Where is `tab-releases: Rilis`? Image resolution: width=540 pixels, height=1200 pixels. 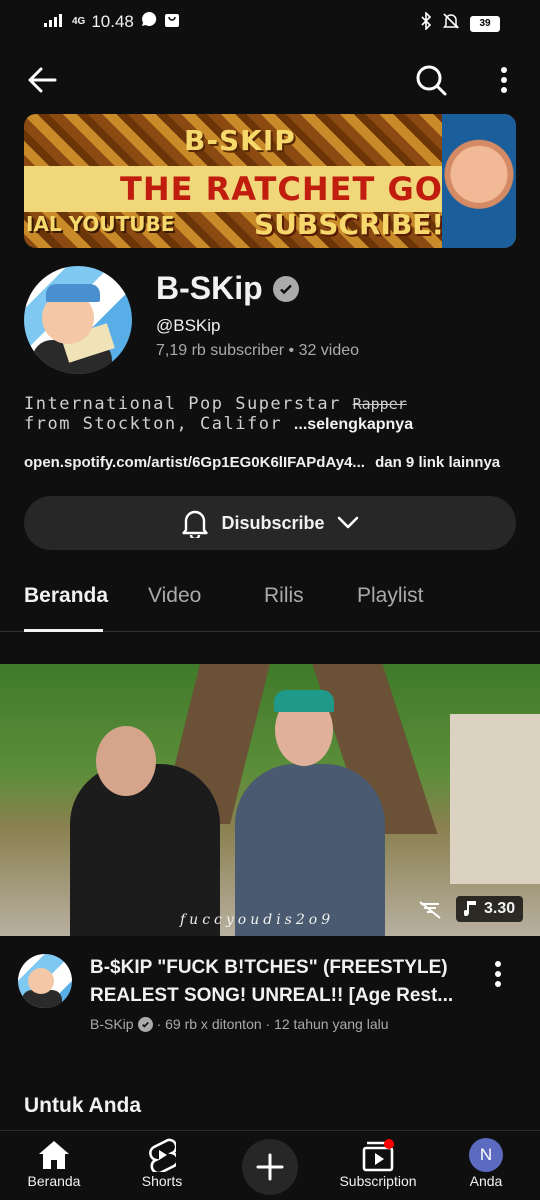 tab-releases: Rilis is located at coordinates (284, 596).